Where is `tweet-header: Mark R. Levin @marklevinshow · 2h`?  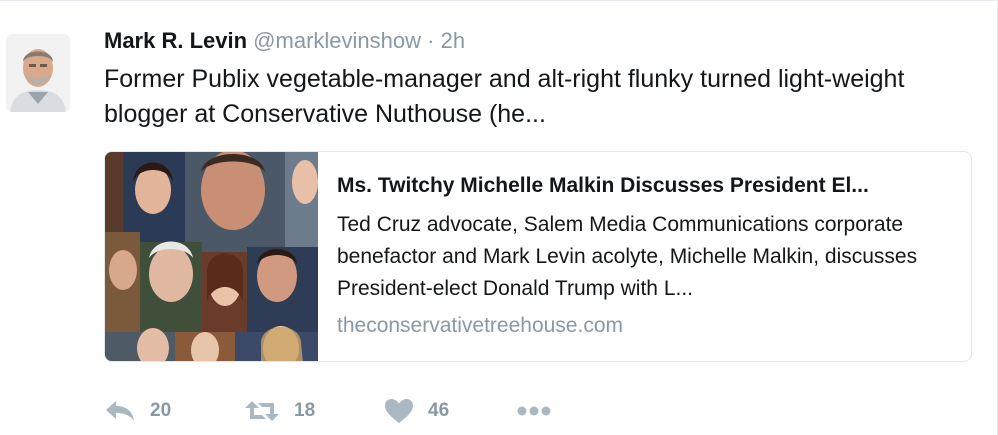 tweet-header: Mark R. Levin @marklevinshow · 2h is located at coordinates (284, 41).